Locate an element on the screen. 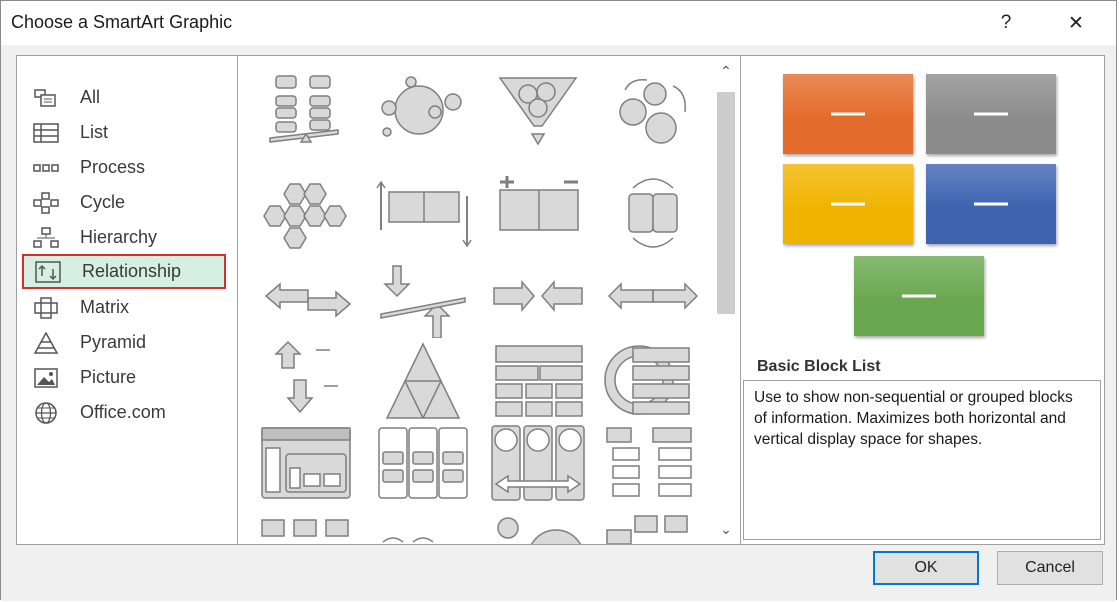 This screenshot has height=602, width=1119. category-office-com: Office.com is located at coordinates (124, 412).